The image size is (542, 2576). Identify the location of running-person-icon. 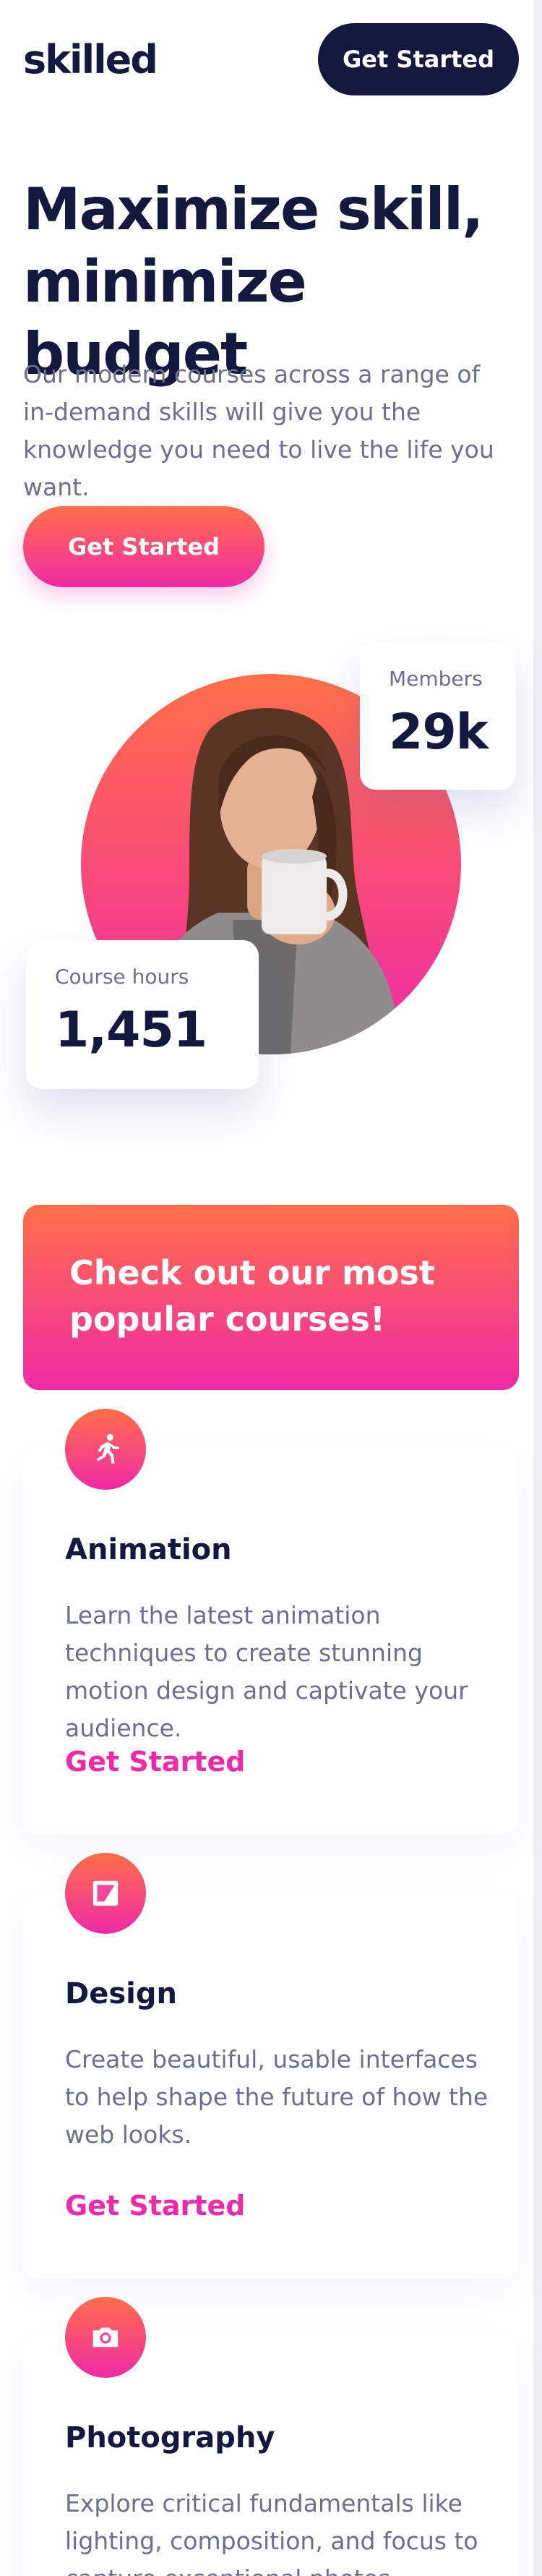
(105, 1450).